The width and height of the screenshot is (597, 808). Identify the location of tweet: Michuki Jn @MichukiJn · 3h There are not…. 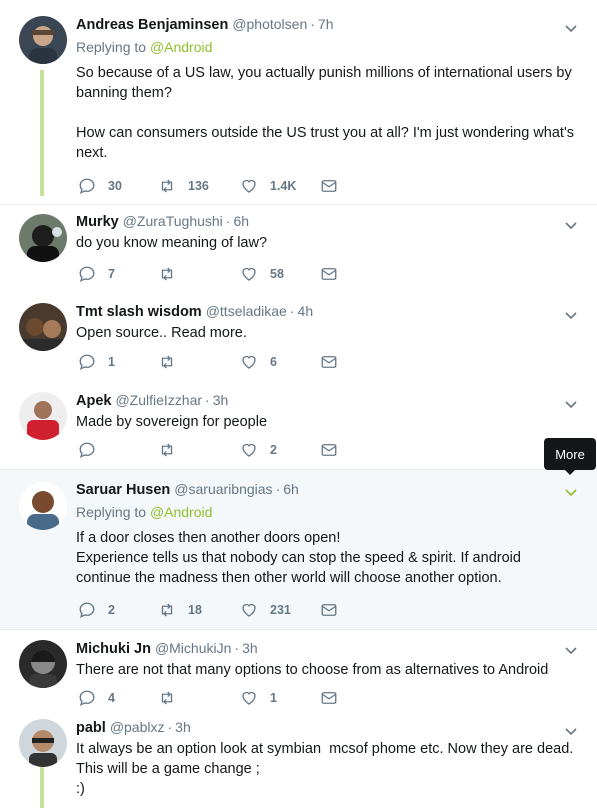
(298, 674).